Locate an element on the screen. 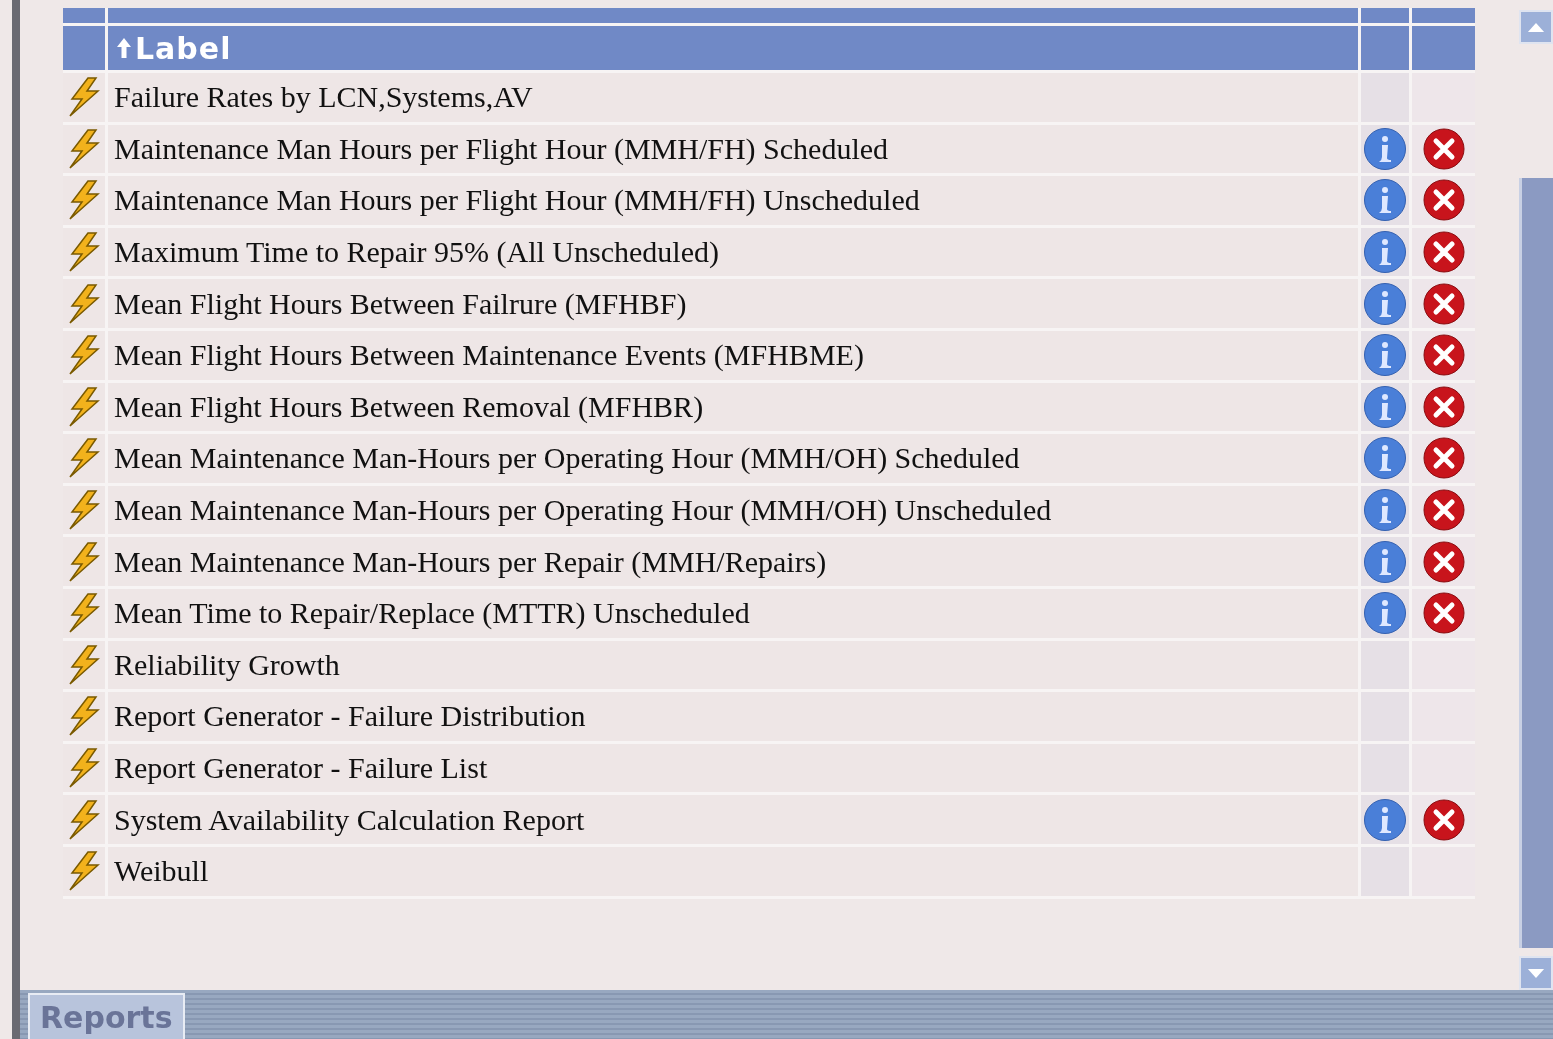  scroll-up-button is located at coordinates (1536, 27).